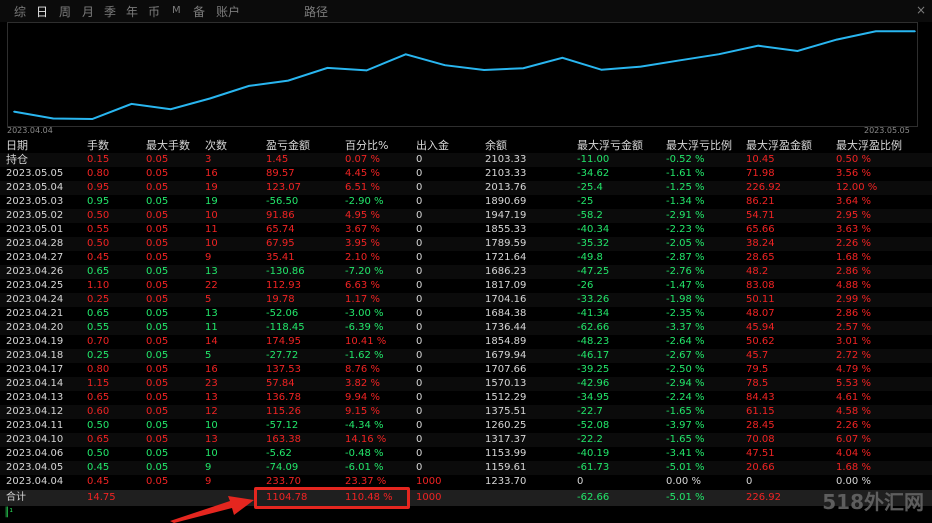 Image resolution: width=932 pixels, height=523 pixels. I want to click on tab-path: 路径, so click(316, 11).